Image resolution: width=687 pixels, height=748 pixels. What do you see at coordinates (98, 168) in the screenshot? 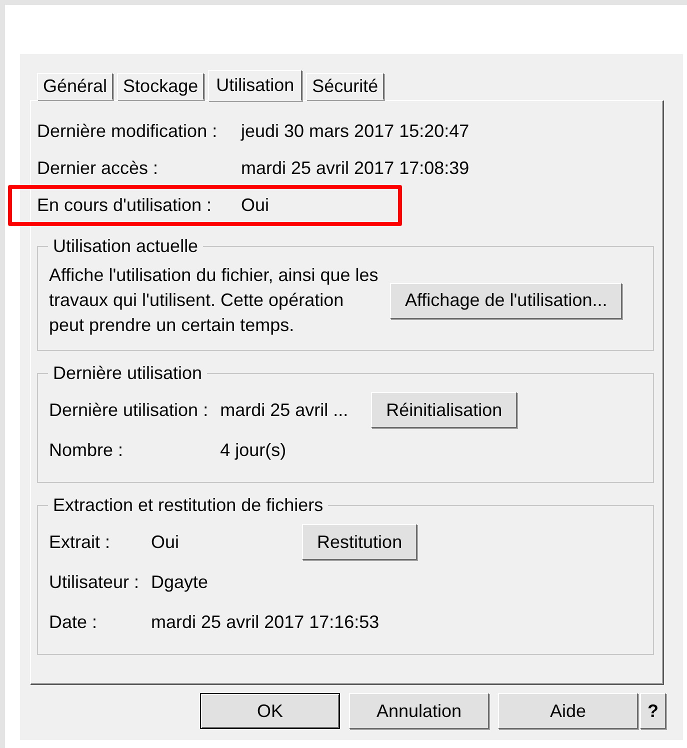
I see `property-label: Dernier accès :` at bounding box center [98, 168].